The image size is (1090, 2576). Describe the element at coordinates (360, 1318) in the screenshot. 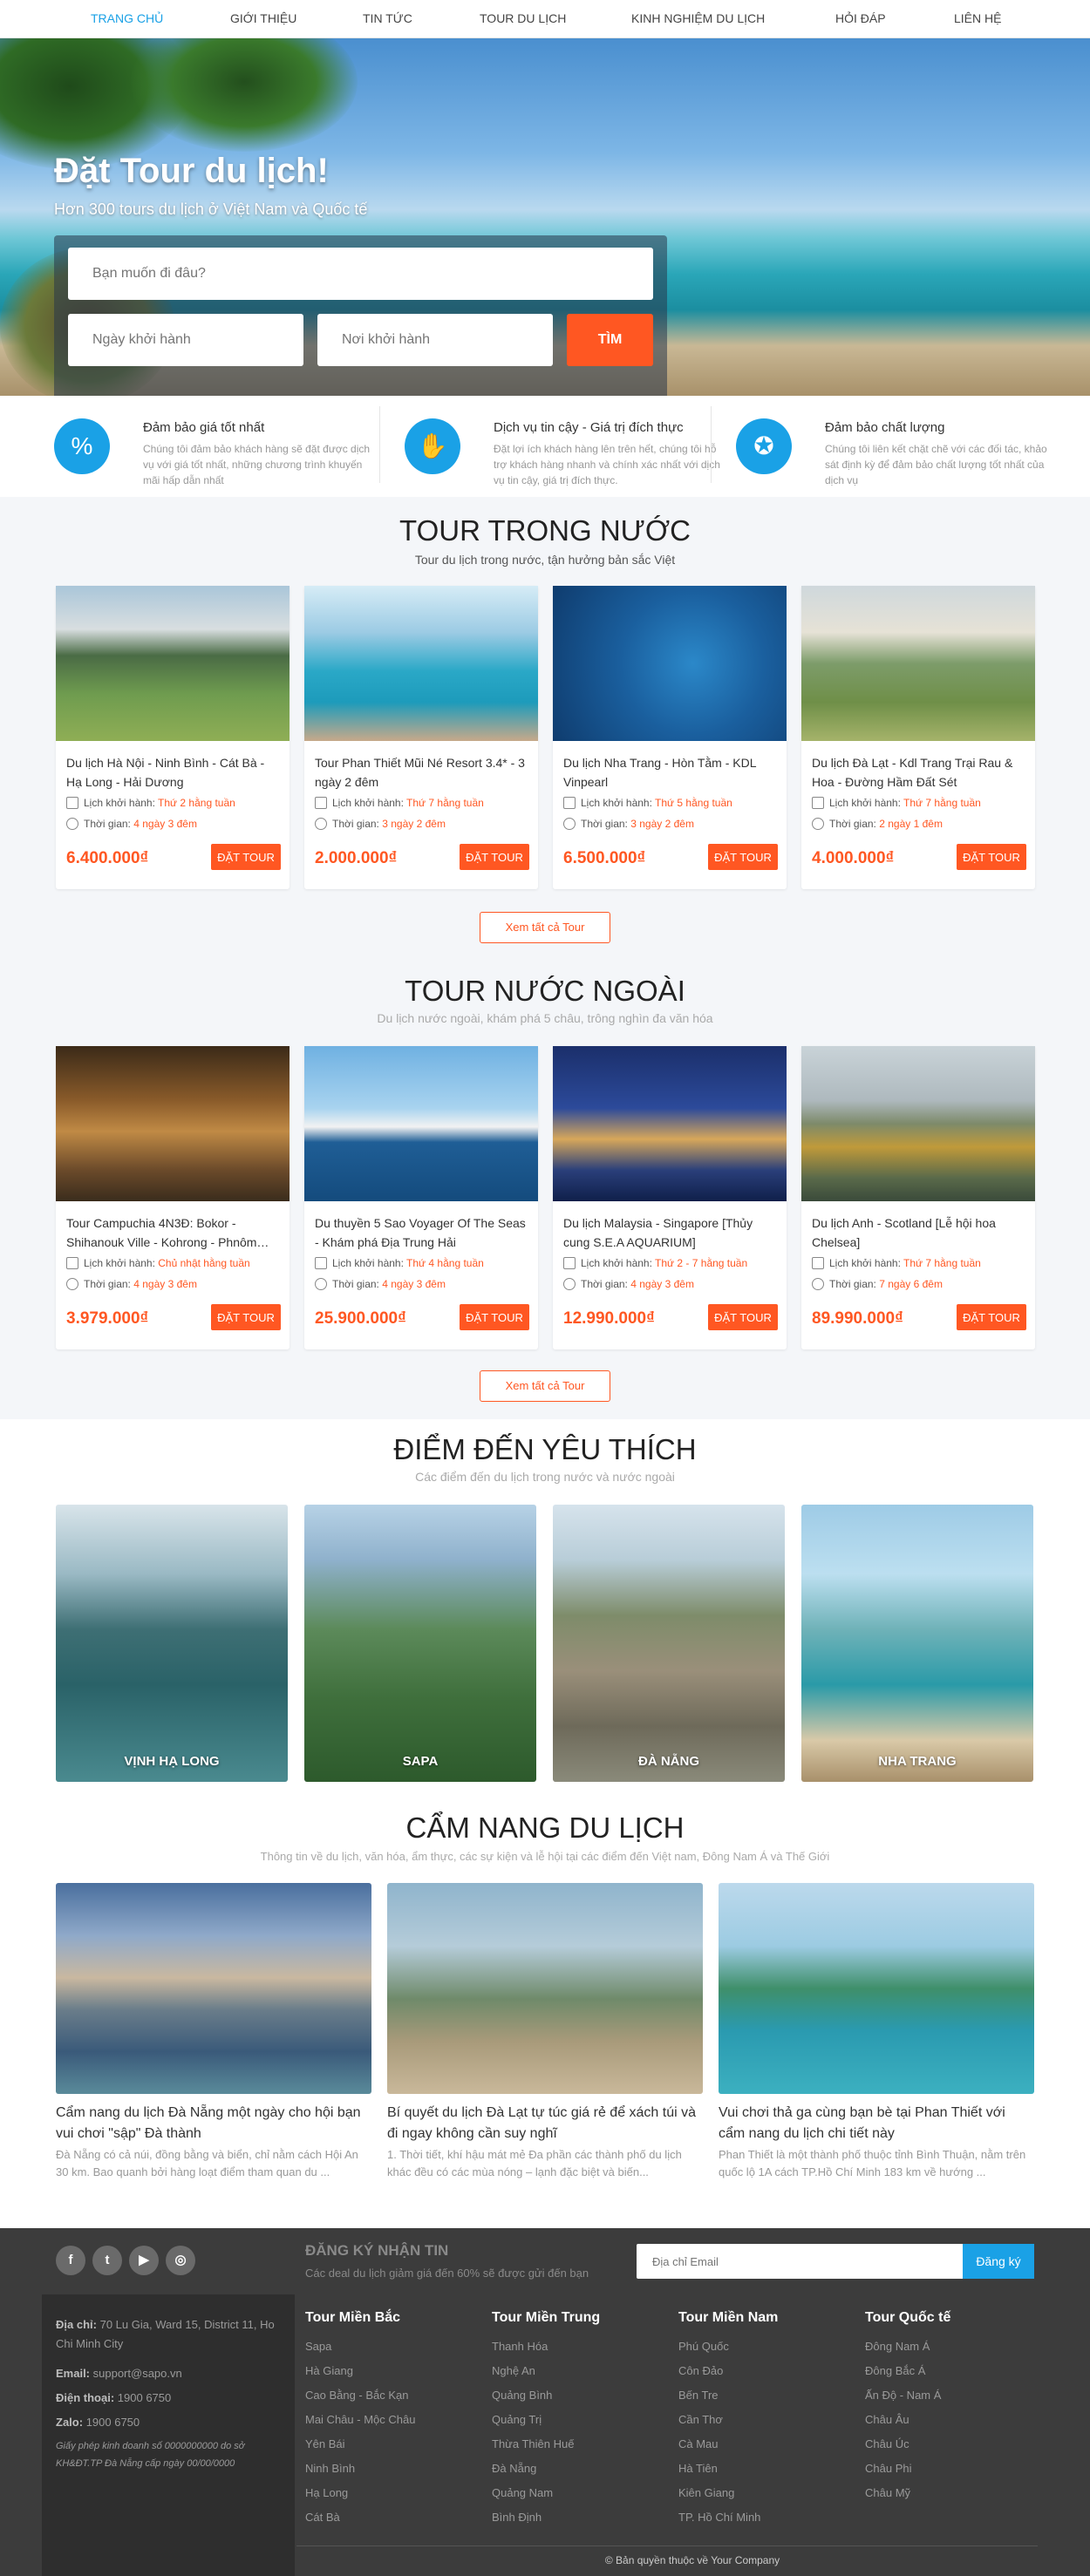

I see `tour-price: 25.900.000₫` at that location.